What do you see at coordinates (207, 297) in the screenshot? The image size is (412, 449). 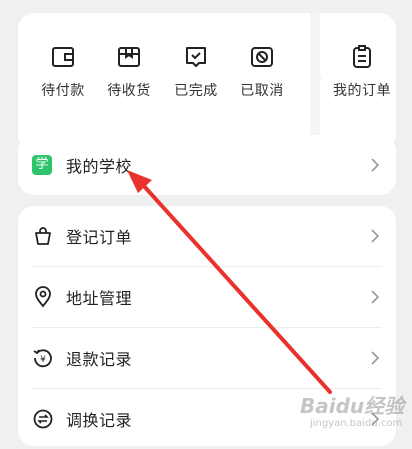 I see `address-management-row: 地址管理` at bounding box center [207, 297].